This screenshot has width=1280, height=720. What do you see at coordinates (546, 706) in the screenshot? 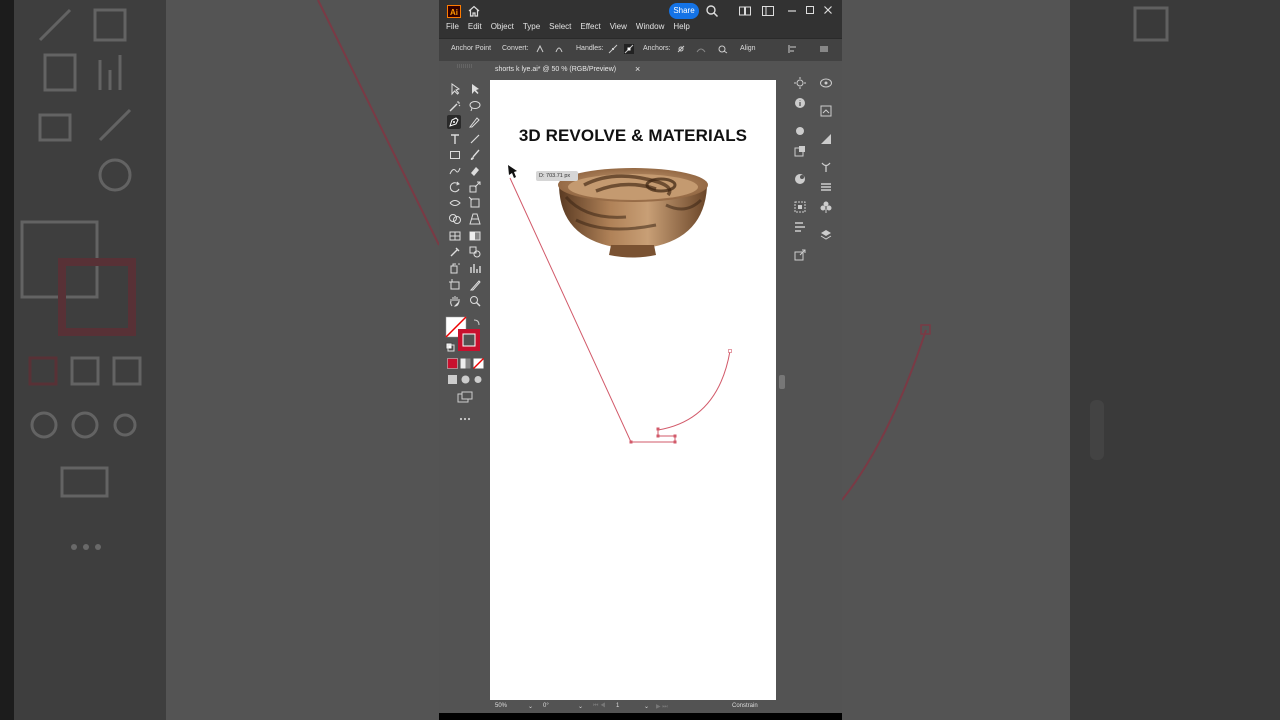
I see `rotation-value: 0°` at bounding box center [546, 706].